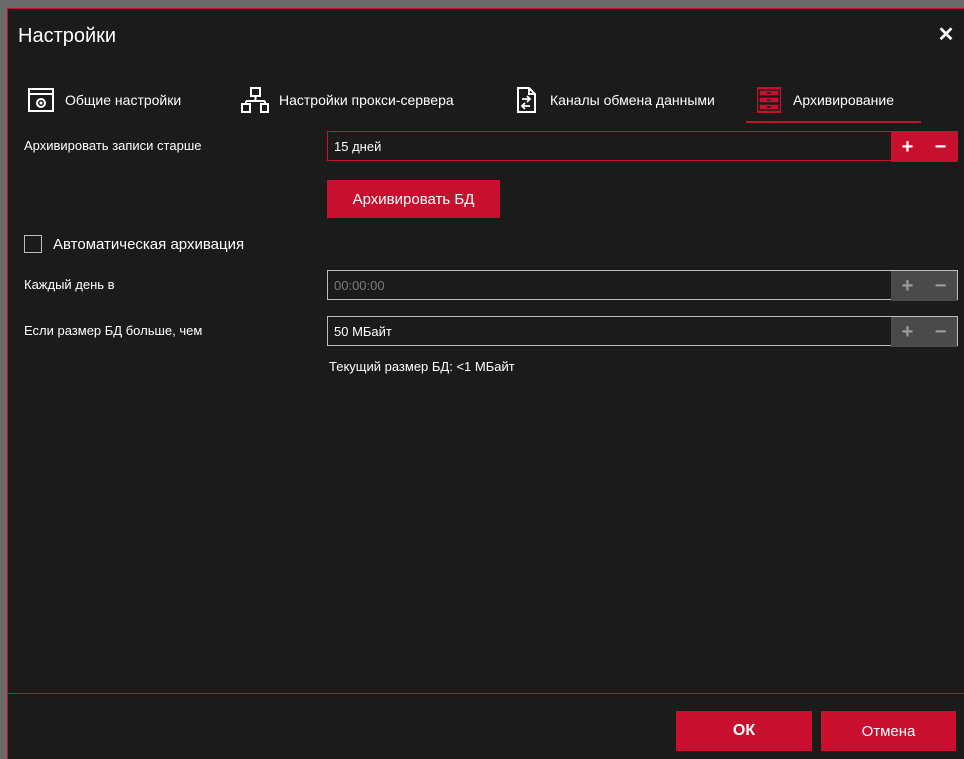  What do you see at coordinates (41, 100) in the screenshot?
I see `settings-window-icon` at bounding box center [41, 100].